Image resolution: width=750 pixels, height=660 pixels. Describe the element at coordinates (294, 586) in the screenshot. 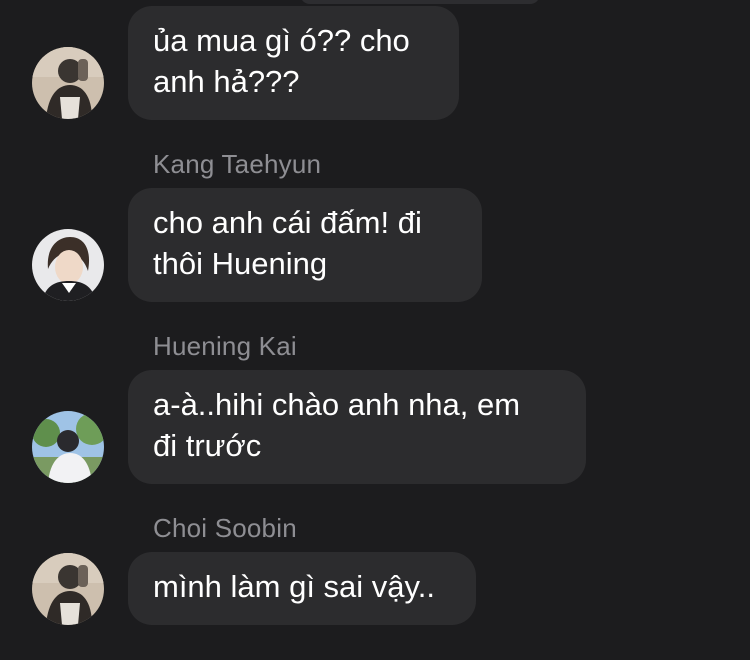

I see `message-line: mình làm gì sai vậy..` at that location.